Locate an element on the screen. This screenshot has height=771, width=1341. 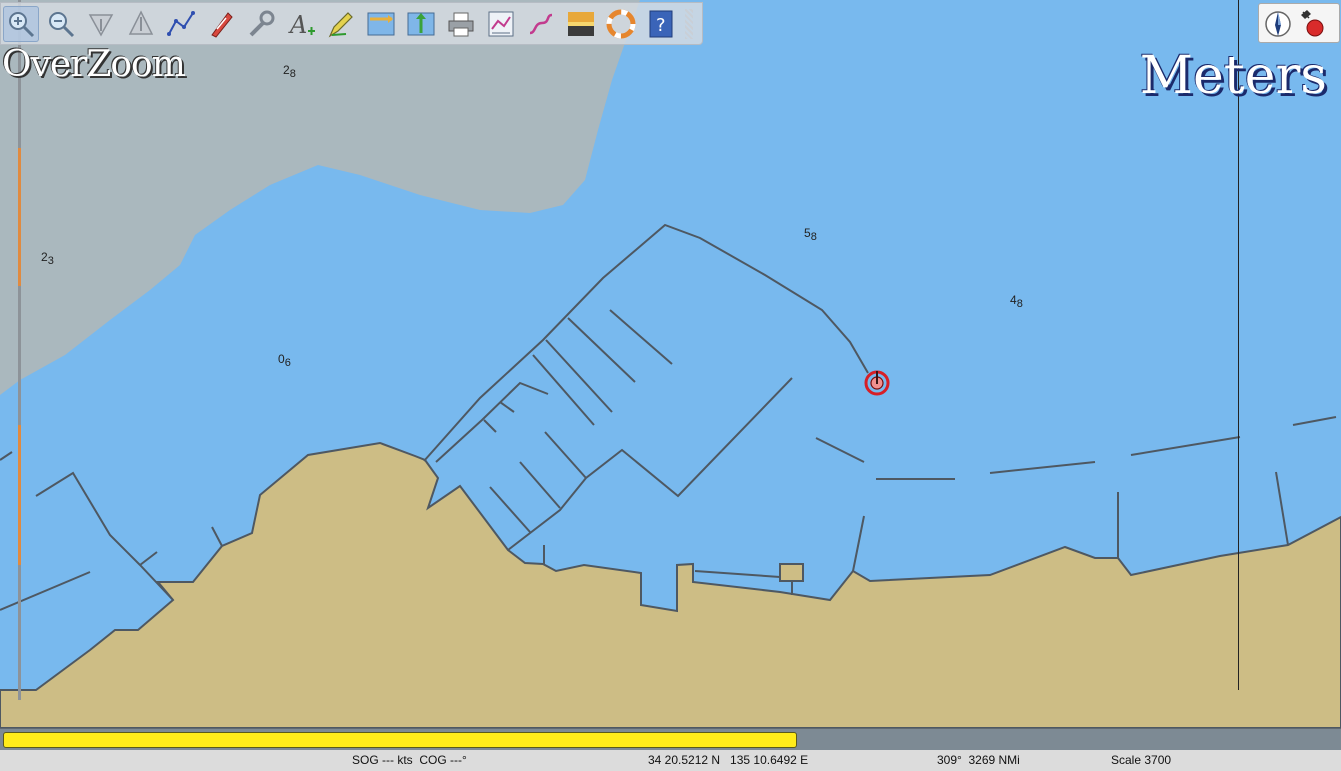
main-toolbar: A ? is located at coordinates (351, 23).